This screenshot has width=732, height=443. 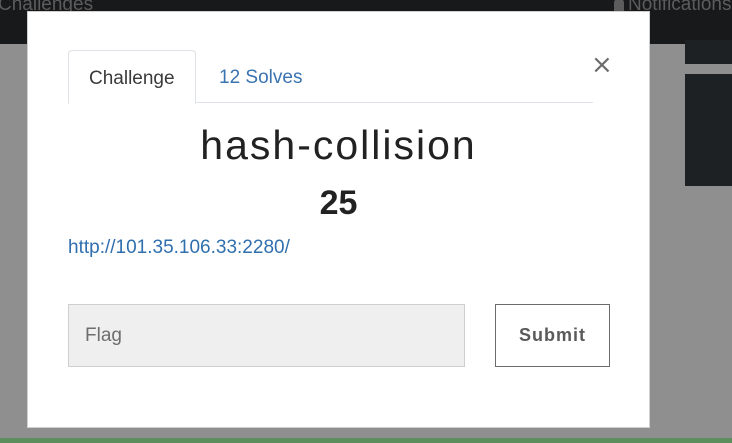 I want to click on background-strip, so click(x=366, y=440).